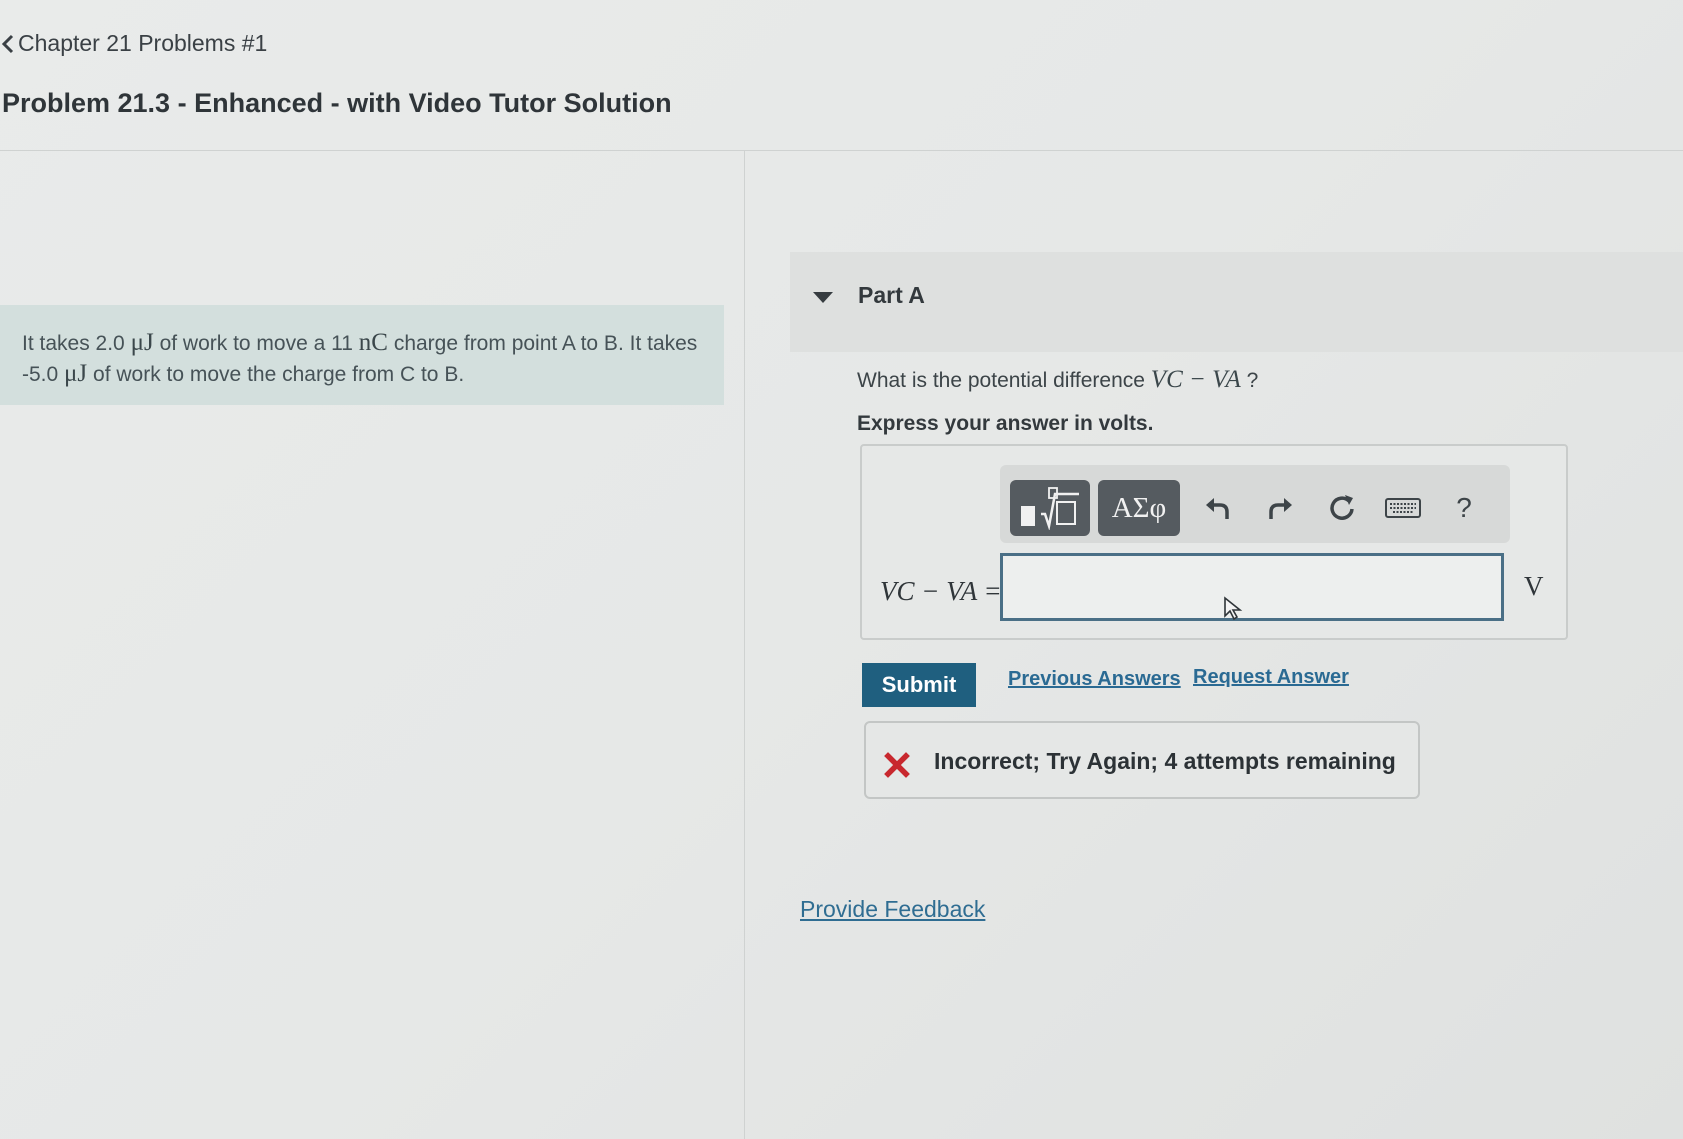 The height and width of the screenshot is (1139, 1683). What do you see at coordinates (1252, 587) in the screenshot?
I see `answer-input` at bounding box center [1252, 587].